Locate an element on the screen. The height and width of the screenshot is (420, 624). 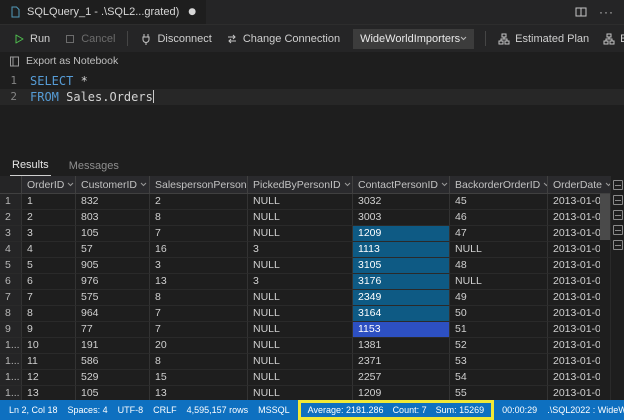
column-header-orderdate: OrderDate is located at coordinates (579, 185).